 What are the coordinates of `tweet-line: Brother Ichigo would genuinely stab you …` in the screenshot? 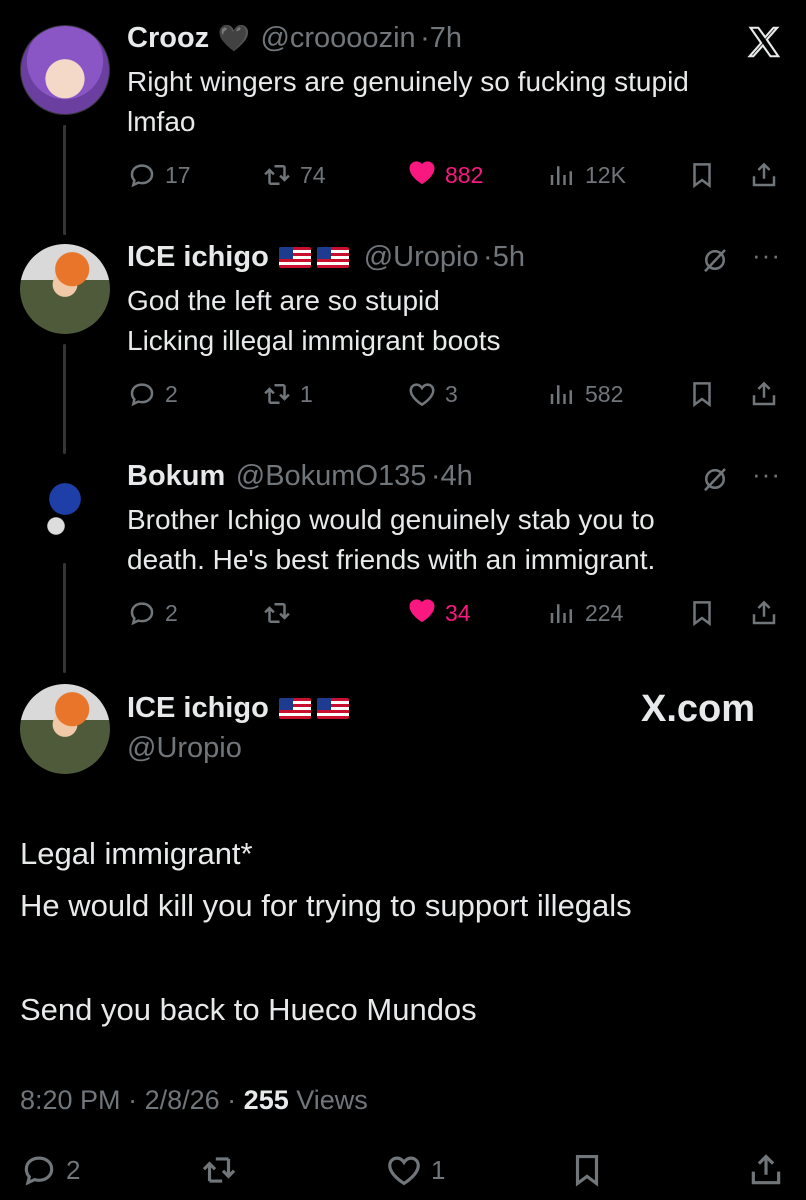 It's located at (391, 519).